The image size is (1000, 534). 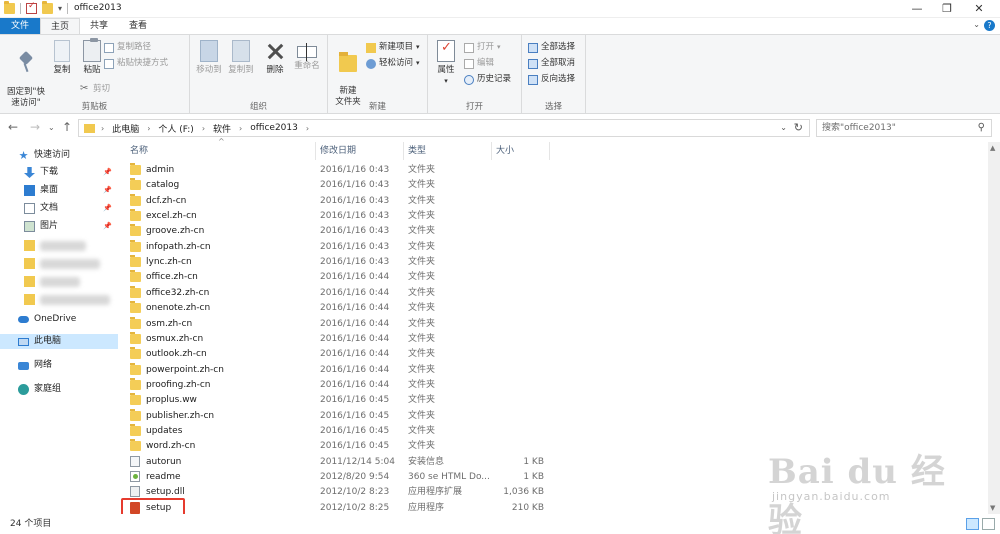 What do you see at coordinates (59, 365) in the screenshot?
I see `nav-network: 网络` at bounding box center [59, 365].